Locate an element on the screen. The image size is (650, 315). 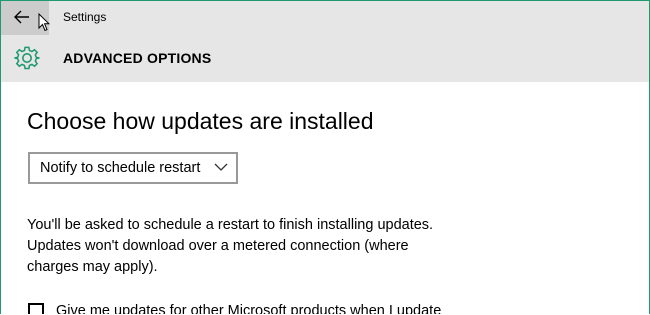
app-title: Settings is located at coordinates (85, 17).